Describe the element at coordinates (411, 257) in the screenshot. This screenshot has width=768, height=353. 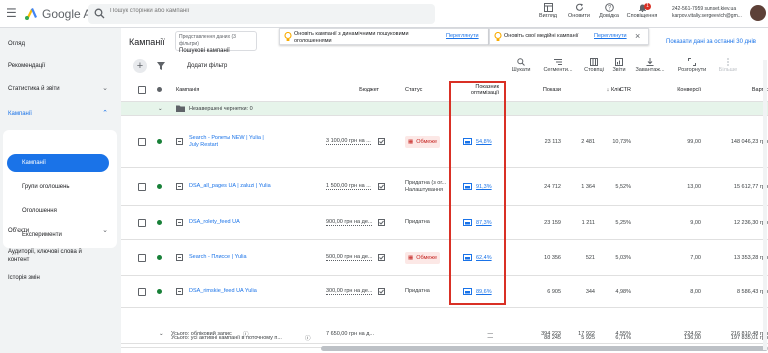
I see `warning-icon: ▦` at that location.